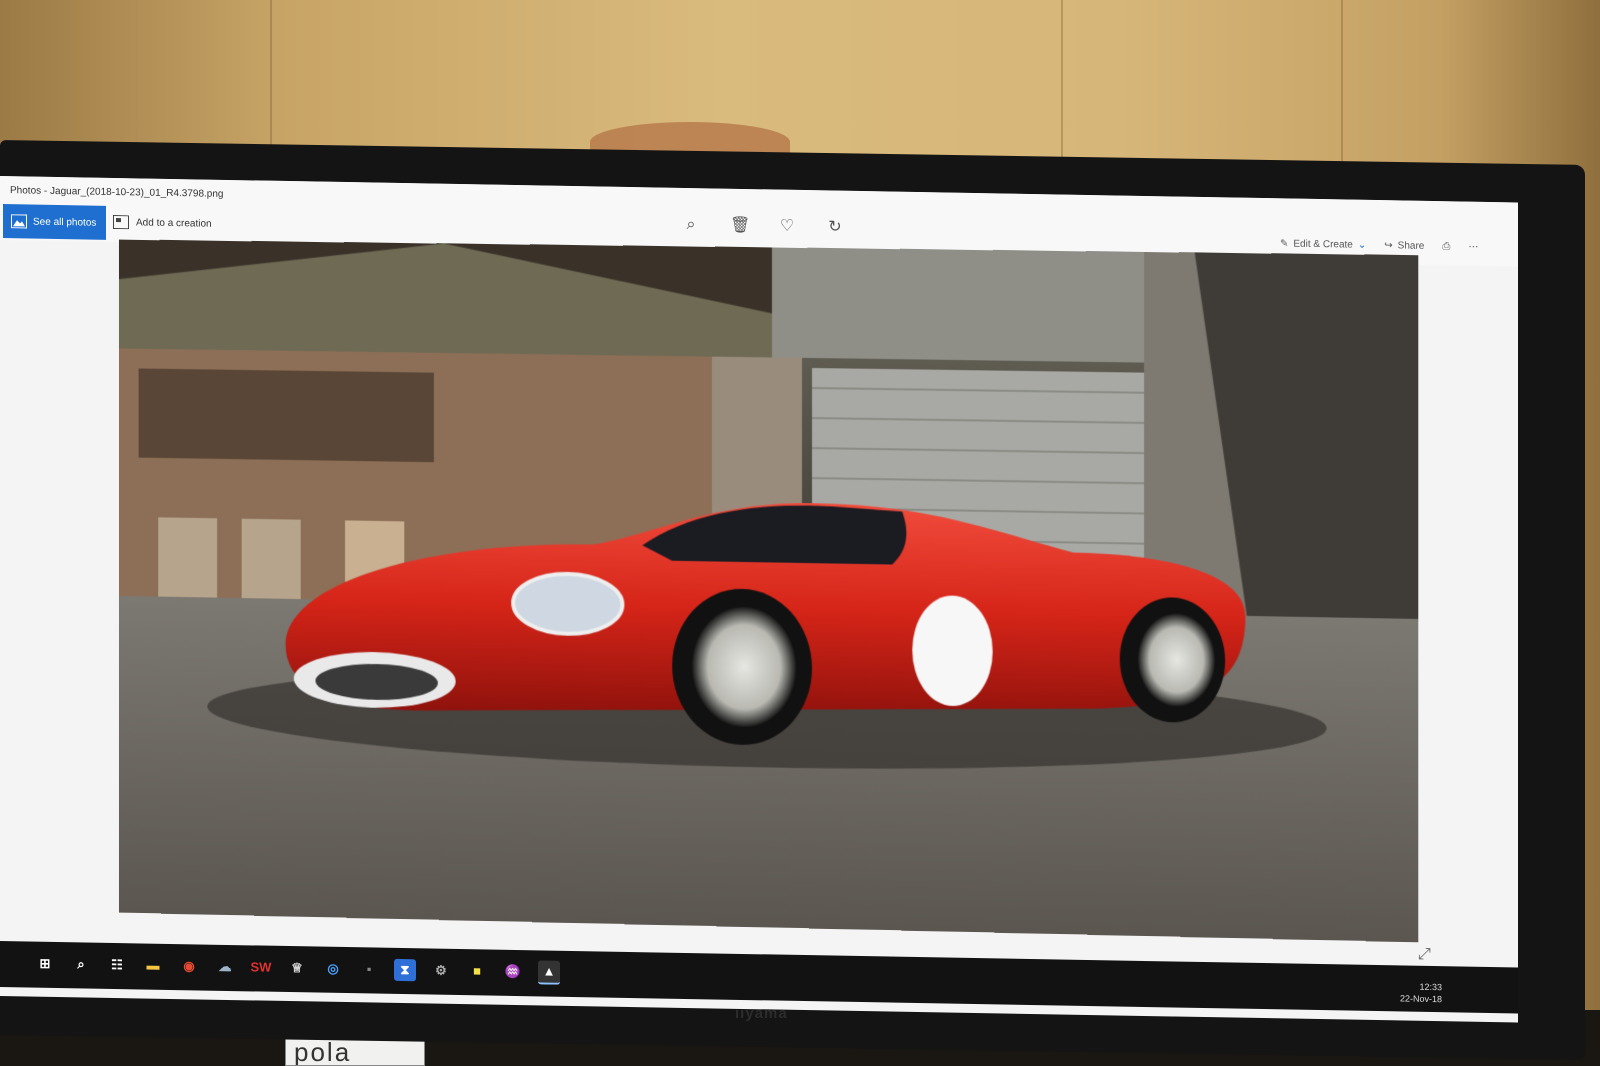 Image resolution: width=1600 pixels, height=1066 pixels. Describe the element at coordinates (261, 967) in the screenshot. I see `solidworks-icon: SW` at that location.